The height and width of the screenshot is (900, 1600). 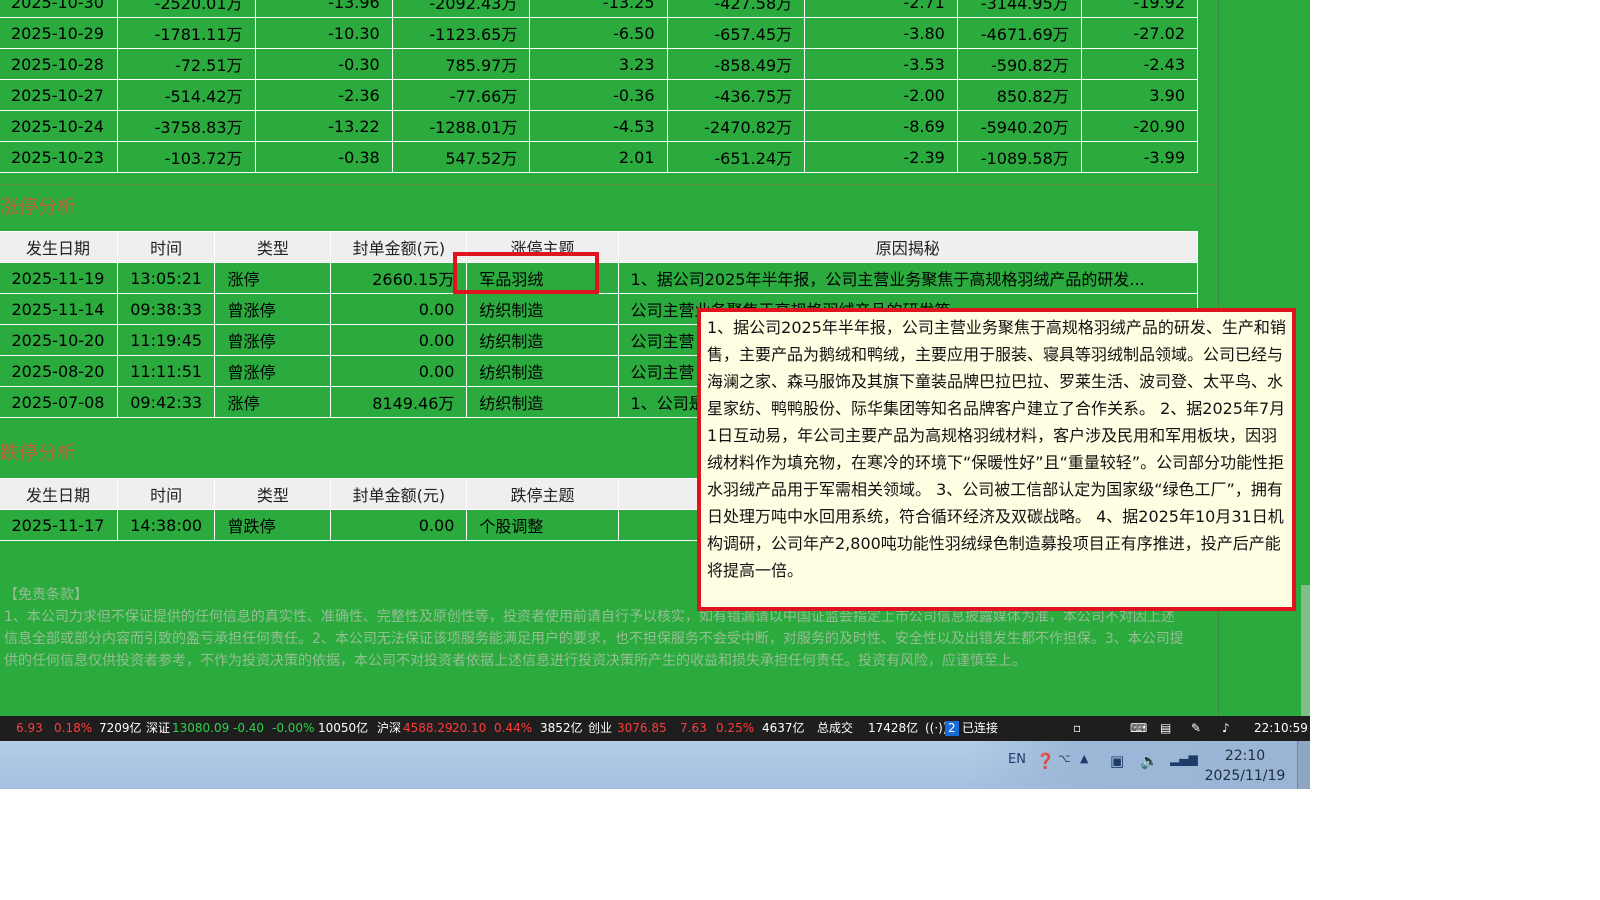 What do you see at coordinates (513, 728) in the screenshot?
I see `hs-pct: 0.44%` at bounding box center [513, 728].